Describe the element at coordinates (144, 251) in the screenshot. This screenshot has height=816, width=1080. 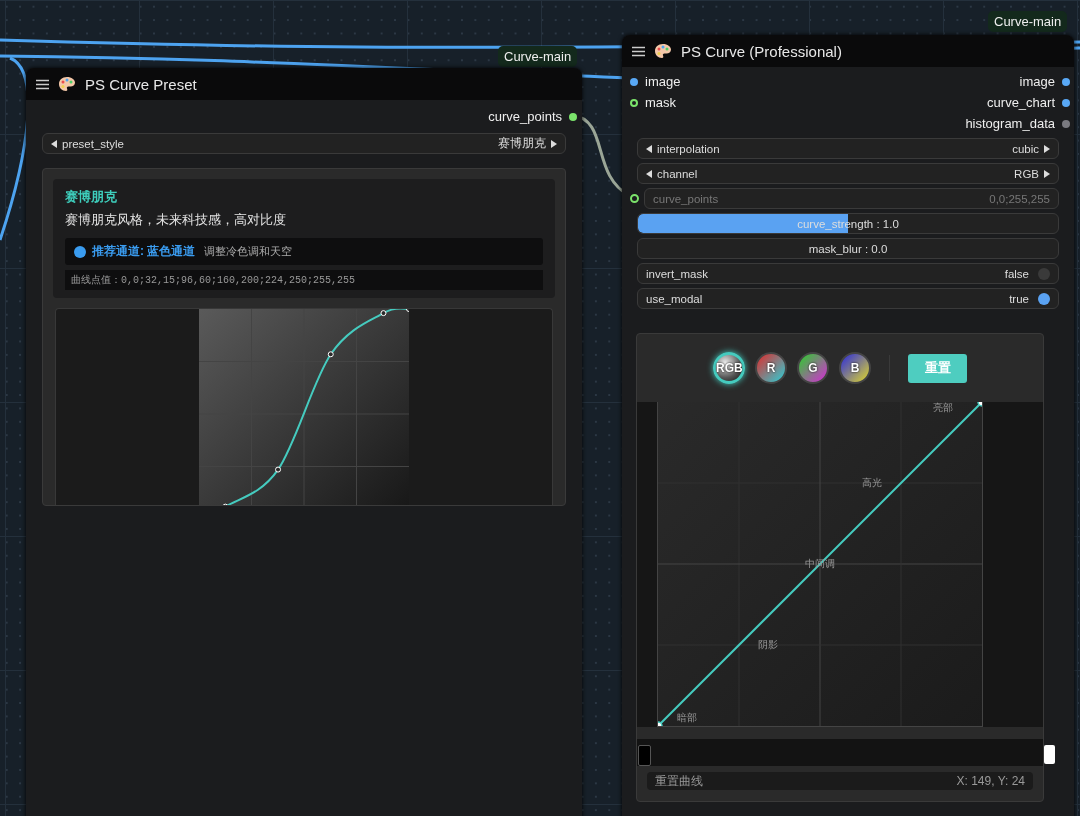
I see `channel-label: 推荐通道: 蓝色通道` at that location.